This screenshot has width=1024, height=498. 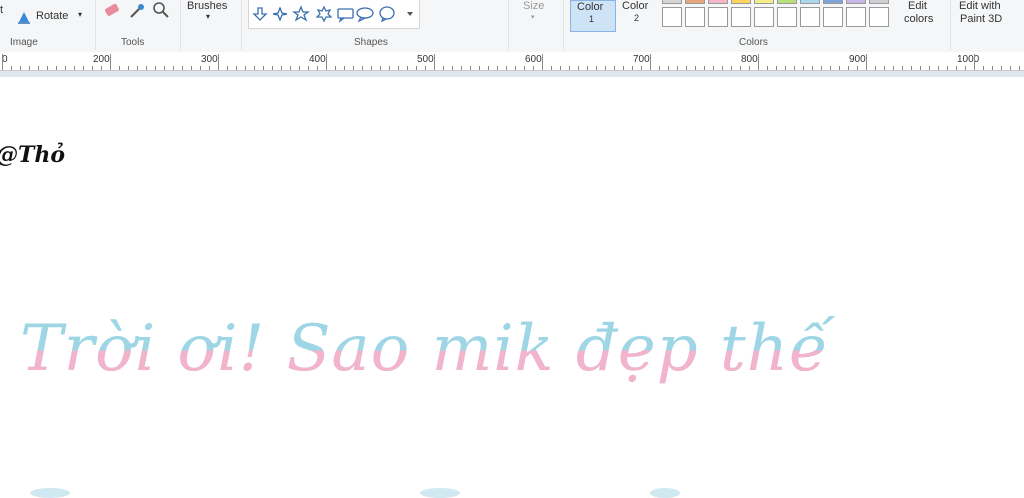 I want to click on ruler-label: 700, so click(x=641, y=59).